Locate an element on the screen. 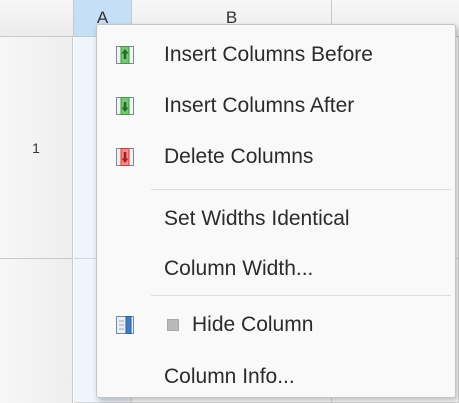 Image resolution: width=459 pixels, height=403 pixels. menu-item-label: Delete Columns is located at coordinates (239, 156).